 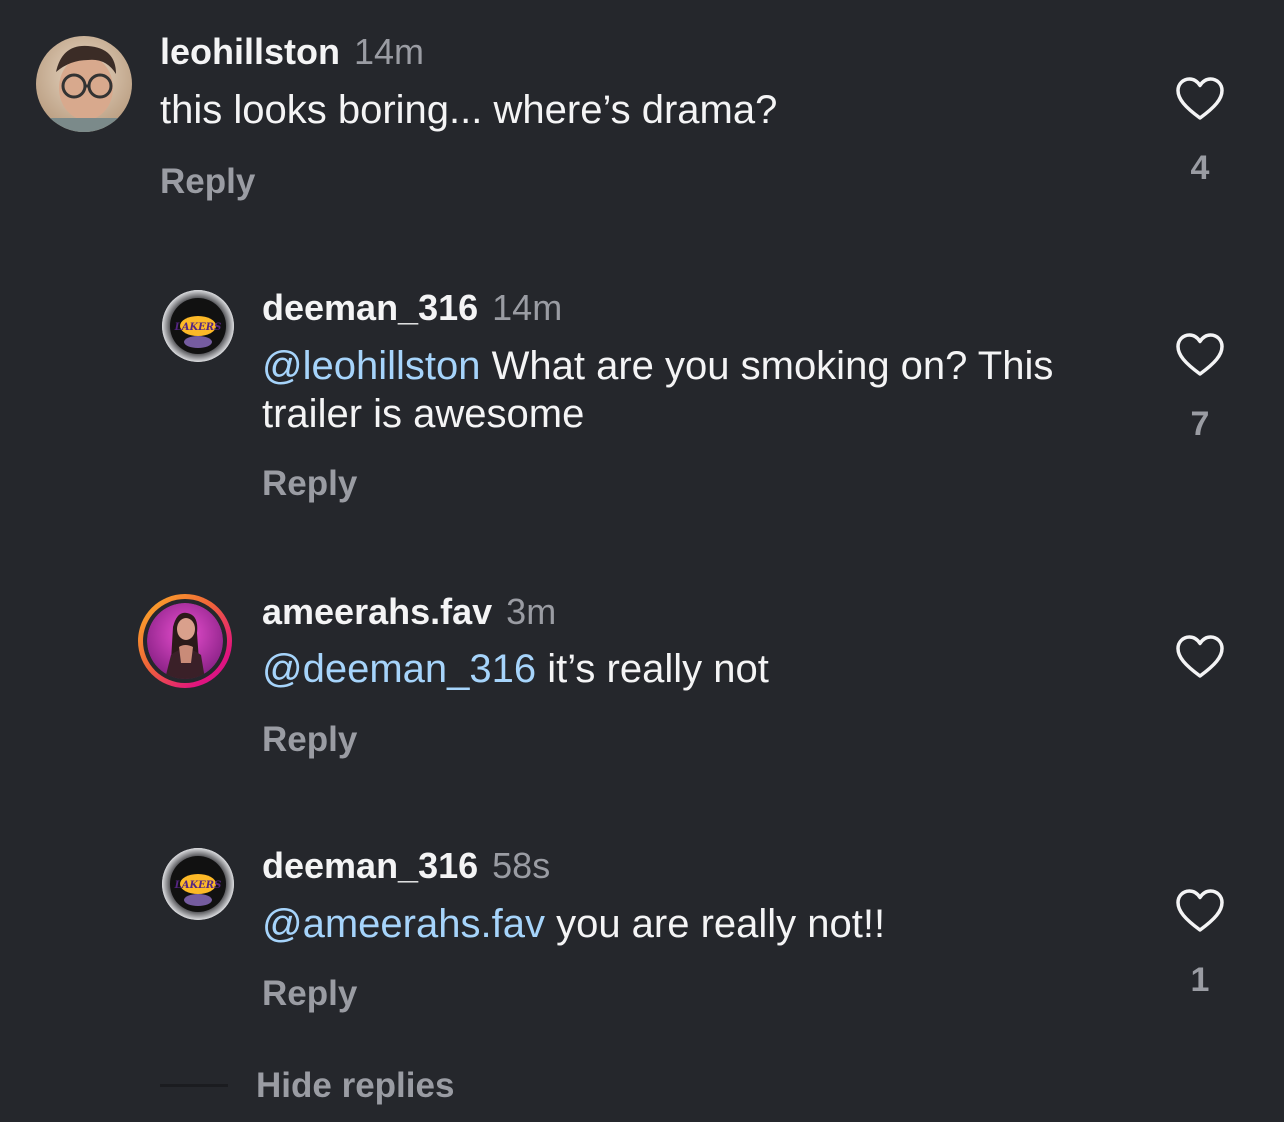 What do you see at coordinates (652, 669) in the screenshot?
I see `comment-body: it’s really not` at bounding box center [652, 669].